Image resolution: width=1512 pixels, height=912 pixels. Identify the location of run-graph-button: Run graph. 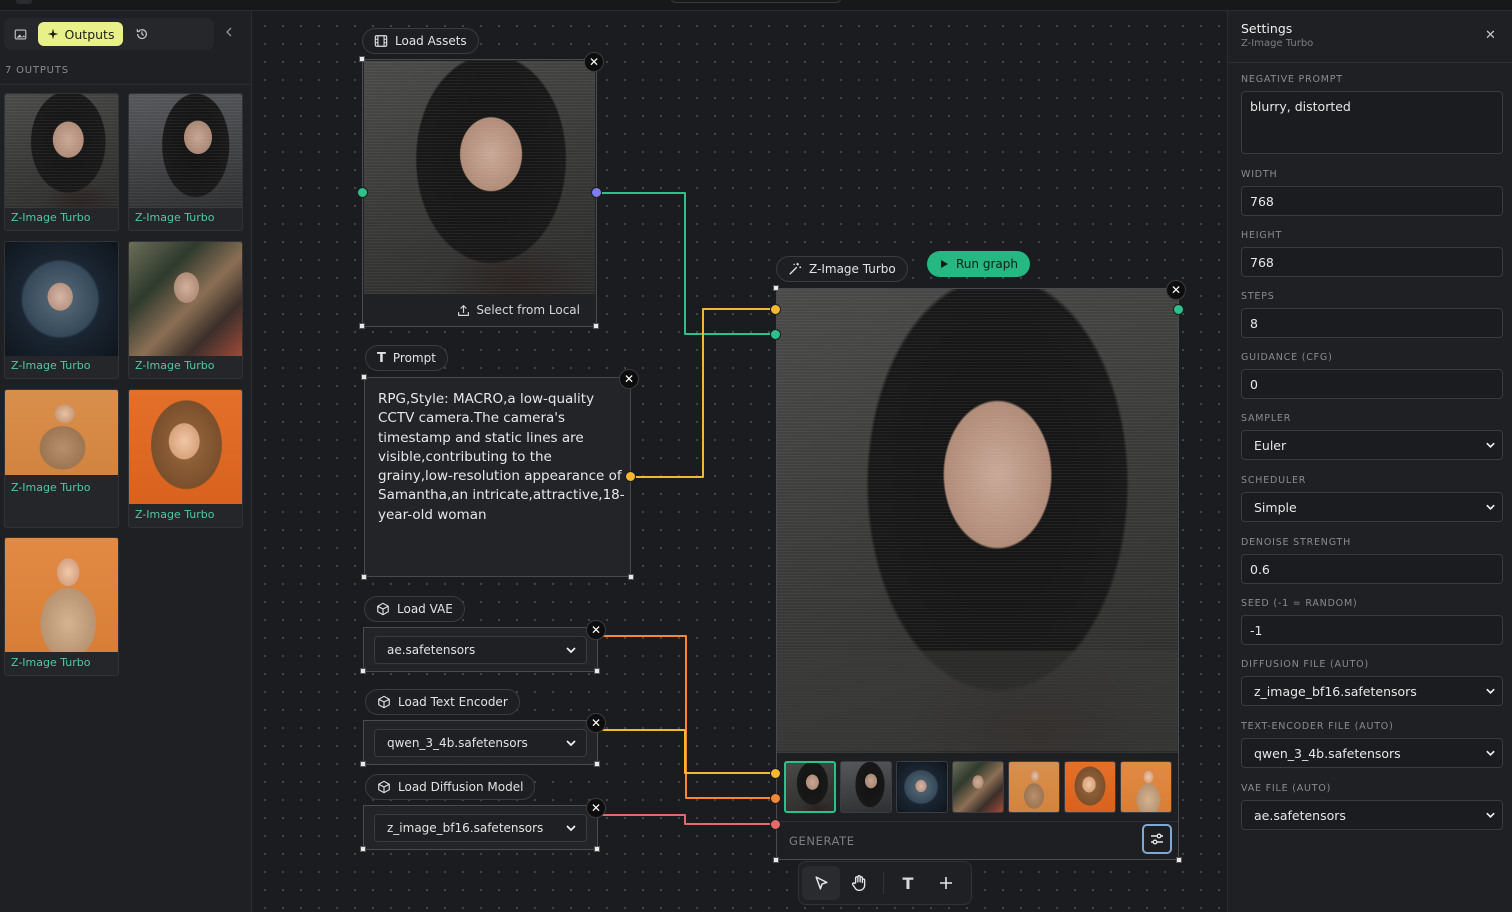
(978, 264).